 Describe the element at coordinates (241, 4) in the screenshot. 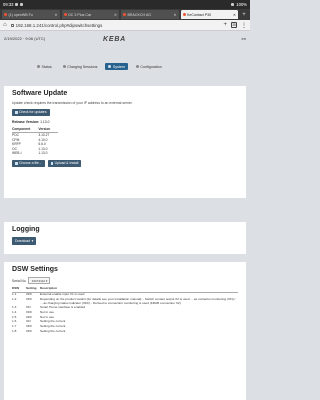

I see `battery-level: 100%` at that location.